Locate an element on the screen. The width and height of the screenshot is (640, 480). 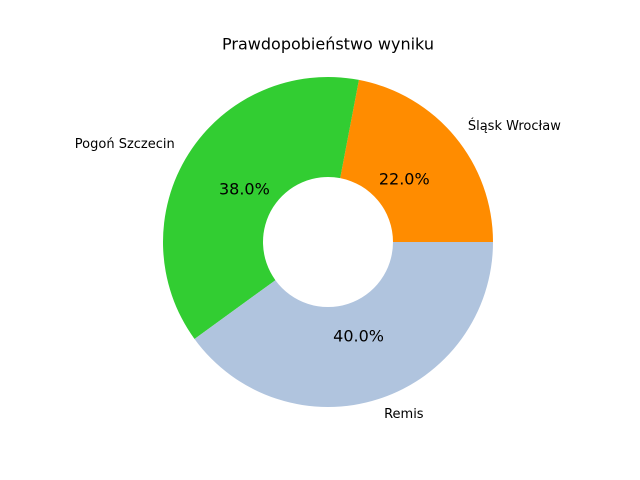
slice-category-label-3: Remis is located at coordinates (404, 414).